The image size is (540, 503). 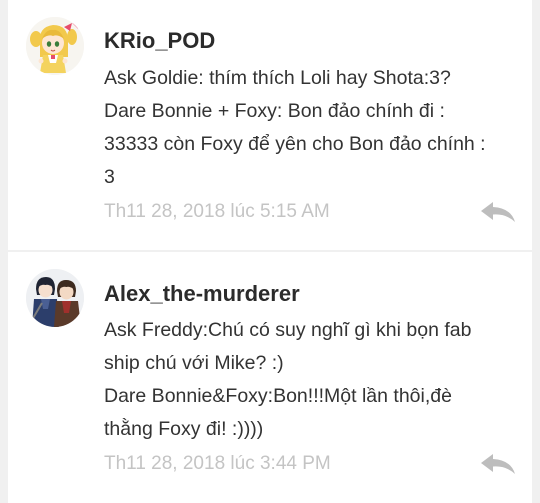 I want to click on comment-timestamp: Th11 28, 2018 lúc 5:15 AM, so click(x=217, y=211).